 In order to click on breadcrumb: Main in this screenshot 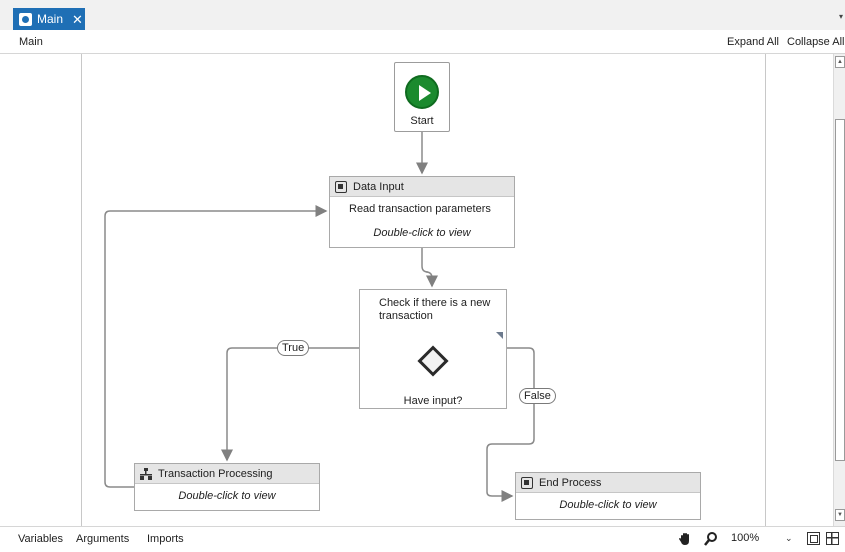, I will do `click(31, 42)`.